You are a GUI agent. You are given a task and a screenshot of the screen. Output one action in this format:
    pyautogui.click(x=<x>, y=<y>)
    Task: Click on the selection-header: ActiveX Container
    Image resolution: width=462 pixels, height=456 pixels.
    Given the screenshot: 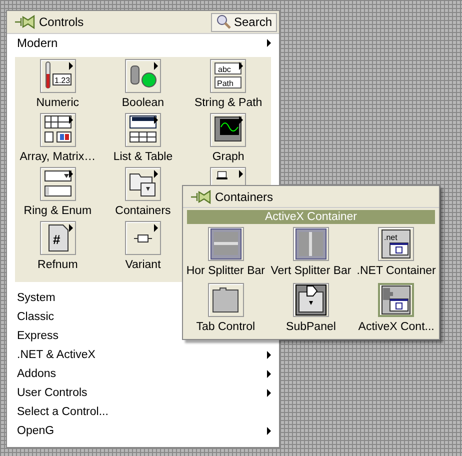 What is the action you would take?
    pyautogui.click(x=311, y=217)
    